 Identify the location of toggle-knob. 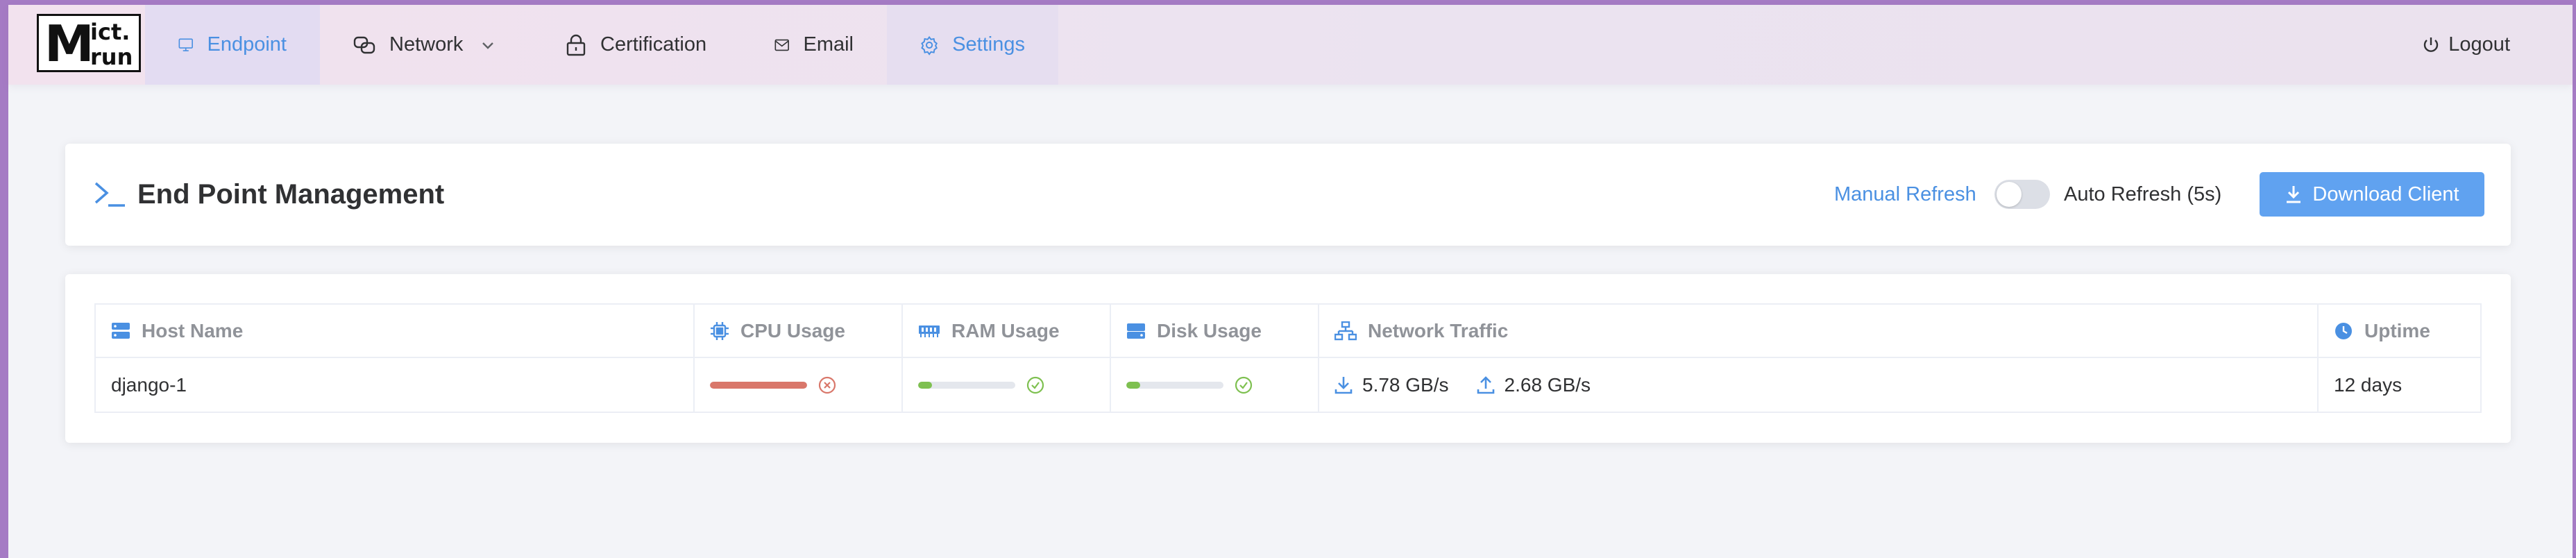
(2010, 194).